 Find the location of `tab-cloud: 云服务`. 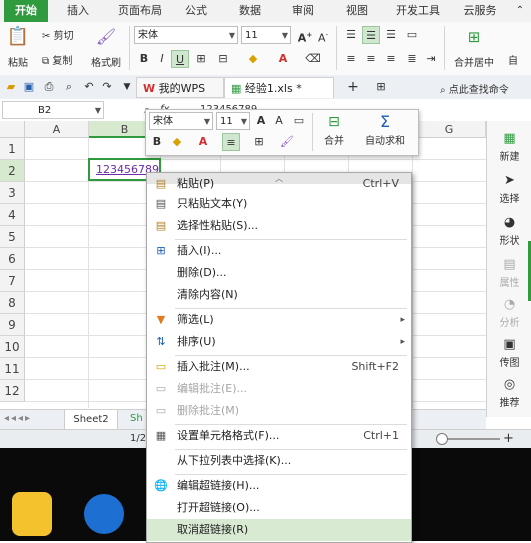

tab-cloud: 云服务 is located at coordinates (480, 11).